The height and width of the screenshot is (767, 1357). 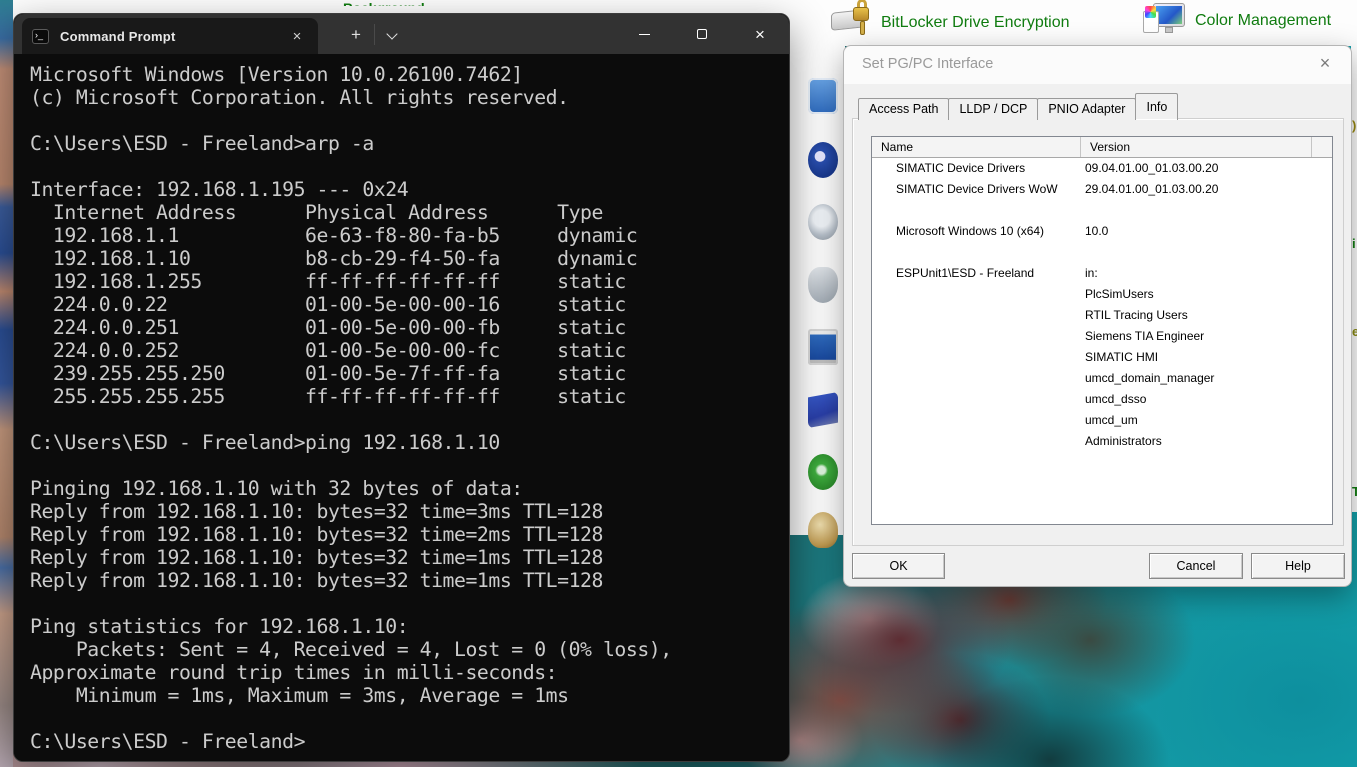 What do you see at coordinates (970, 231) in the screenshot?
I see `cell-name: Microsoft Windows 10 (x64)` at bounding box center [970, 231].